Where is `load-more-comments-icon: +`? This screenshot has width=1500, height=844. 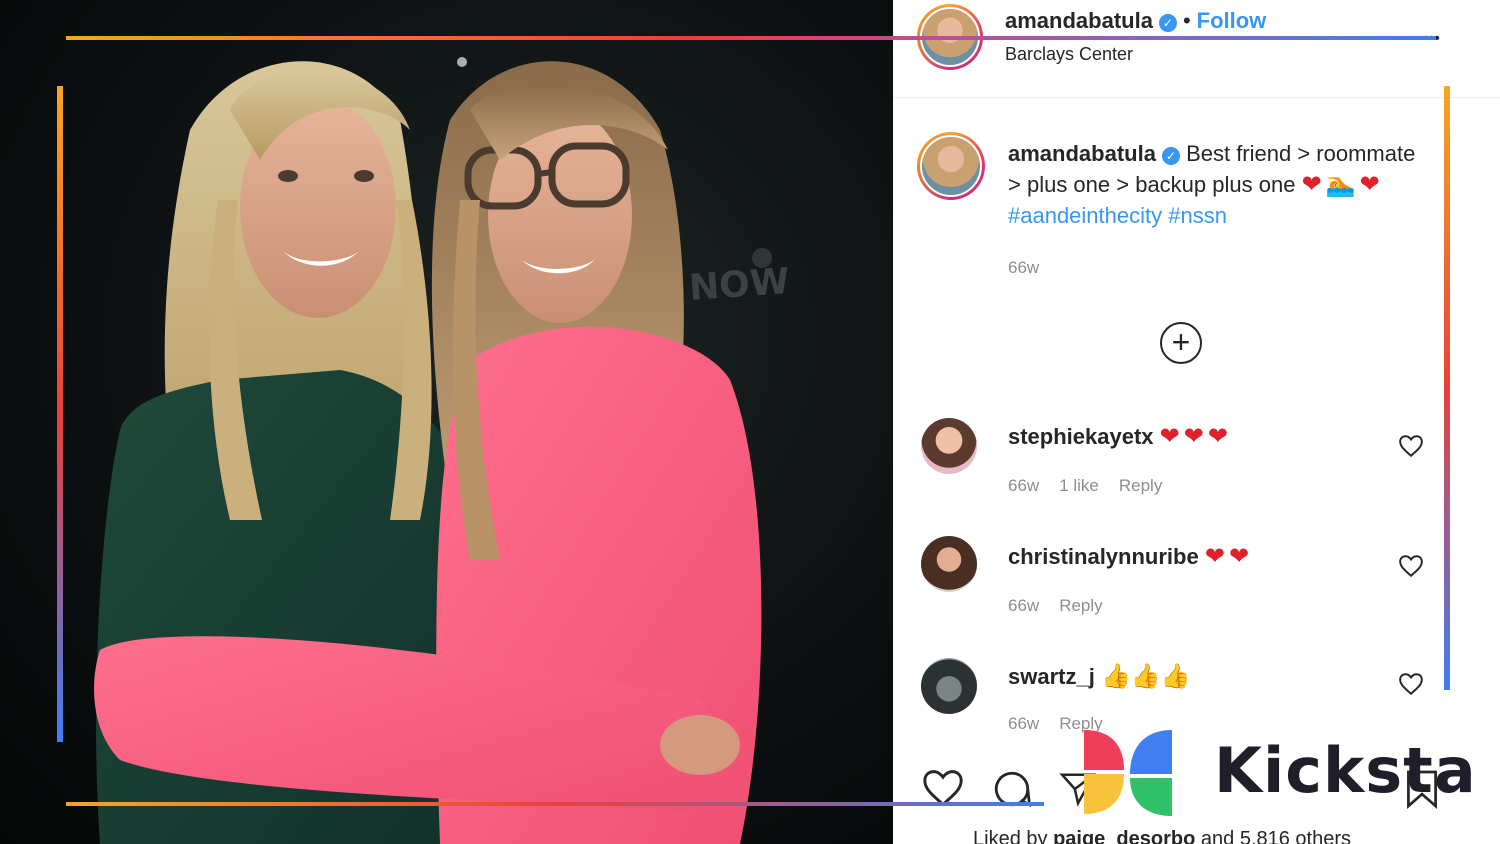
load-more-comments-icon: + is located at coordinates (1181, 343).